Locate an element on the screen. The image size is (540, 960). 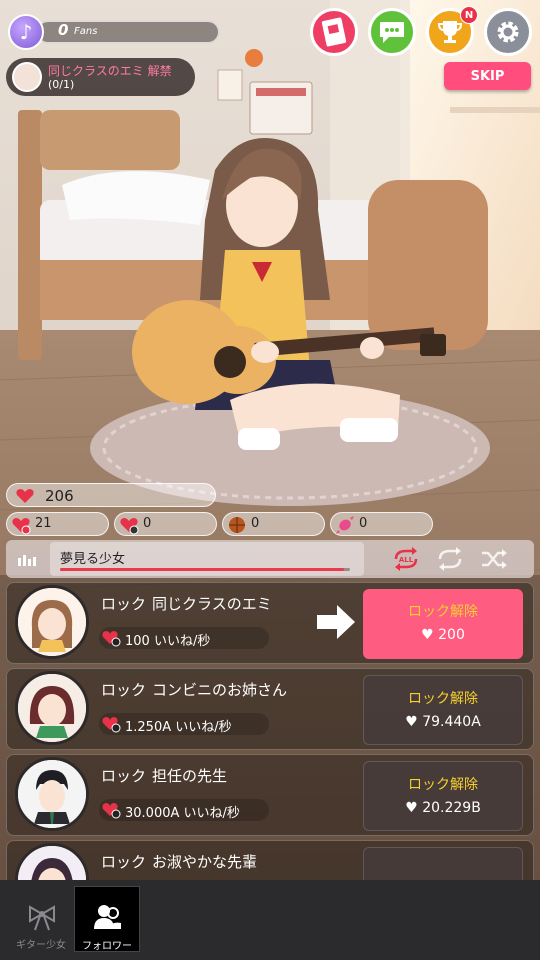
stat-ball: 0 is located at coordinates (273, 524).